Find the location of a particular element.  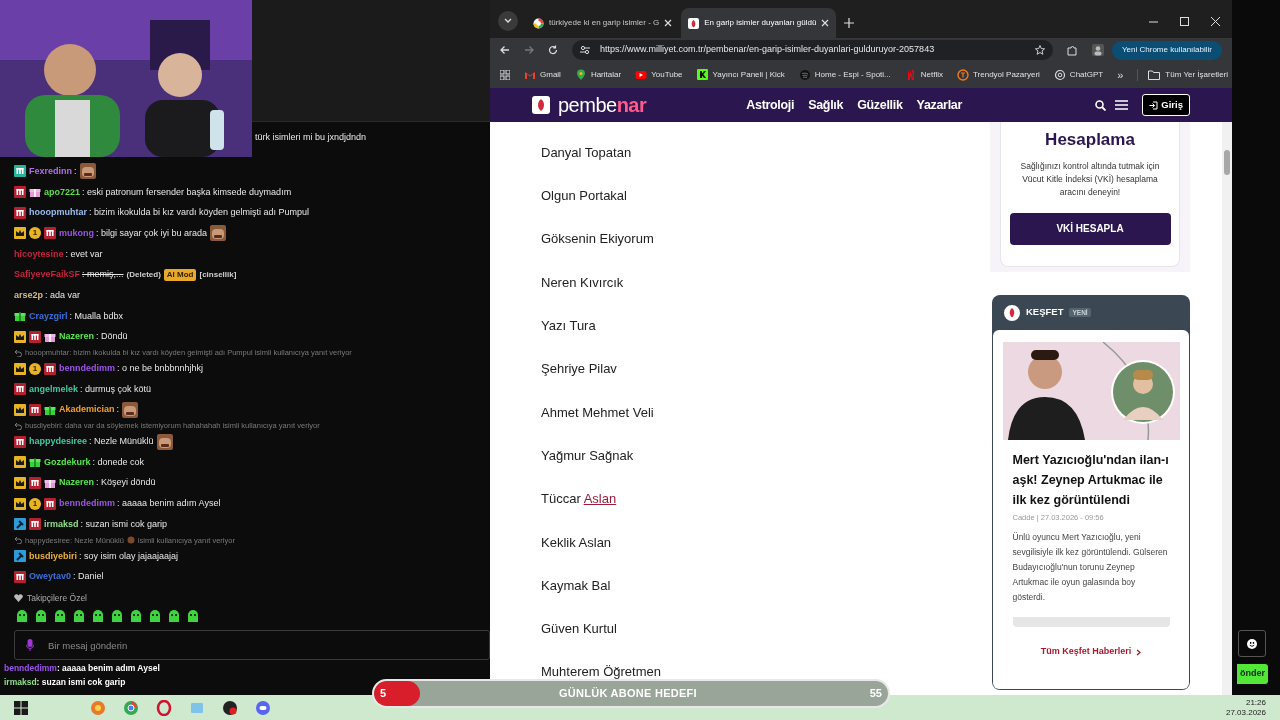

chat-username: Gozdekurk is located at coordinates (67, 462).